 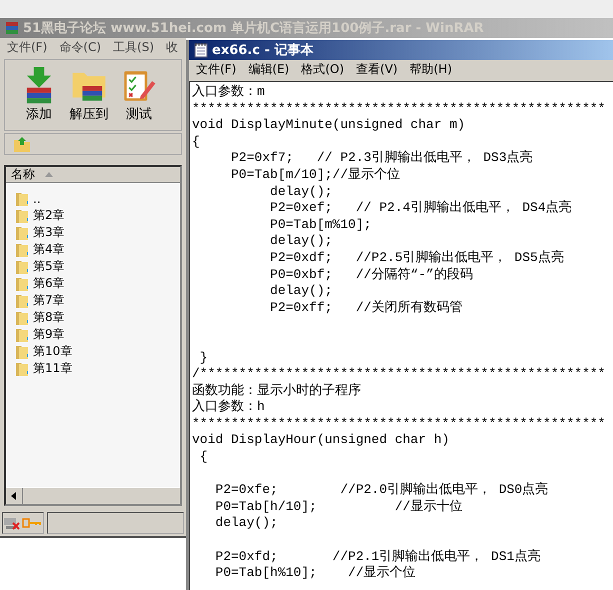 What do you see at coordinates (371, 275) in the screenshot?
I see `code-line: P0=0xbf; //分隔符“-”的段码` at bounding box center [371, 275].